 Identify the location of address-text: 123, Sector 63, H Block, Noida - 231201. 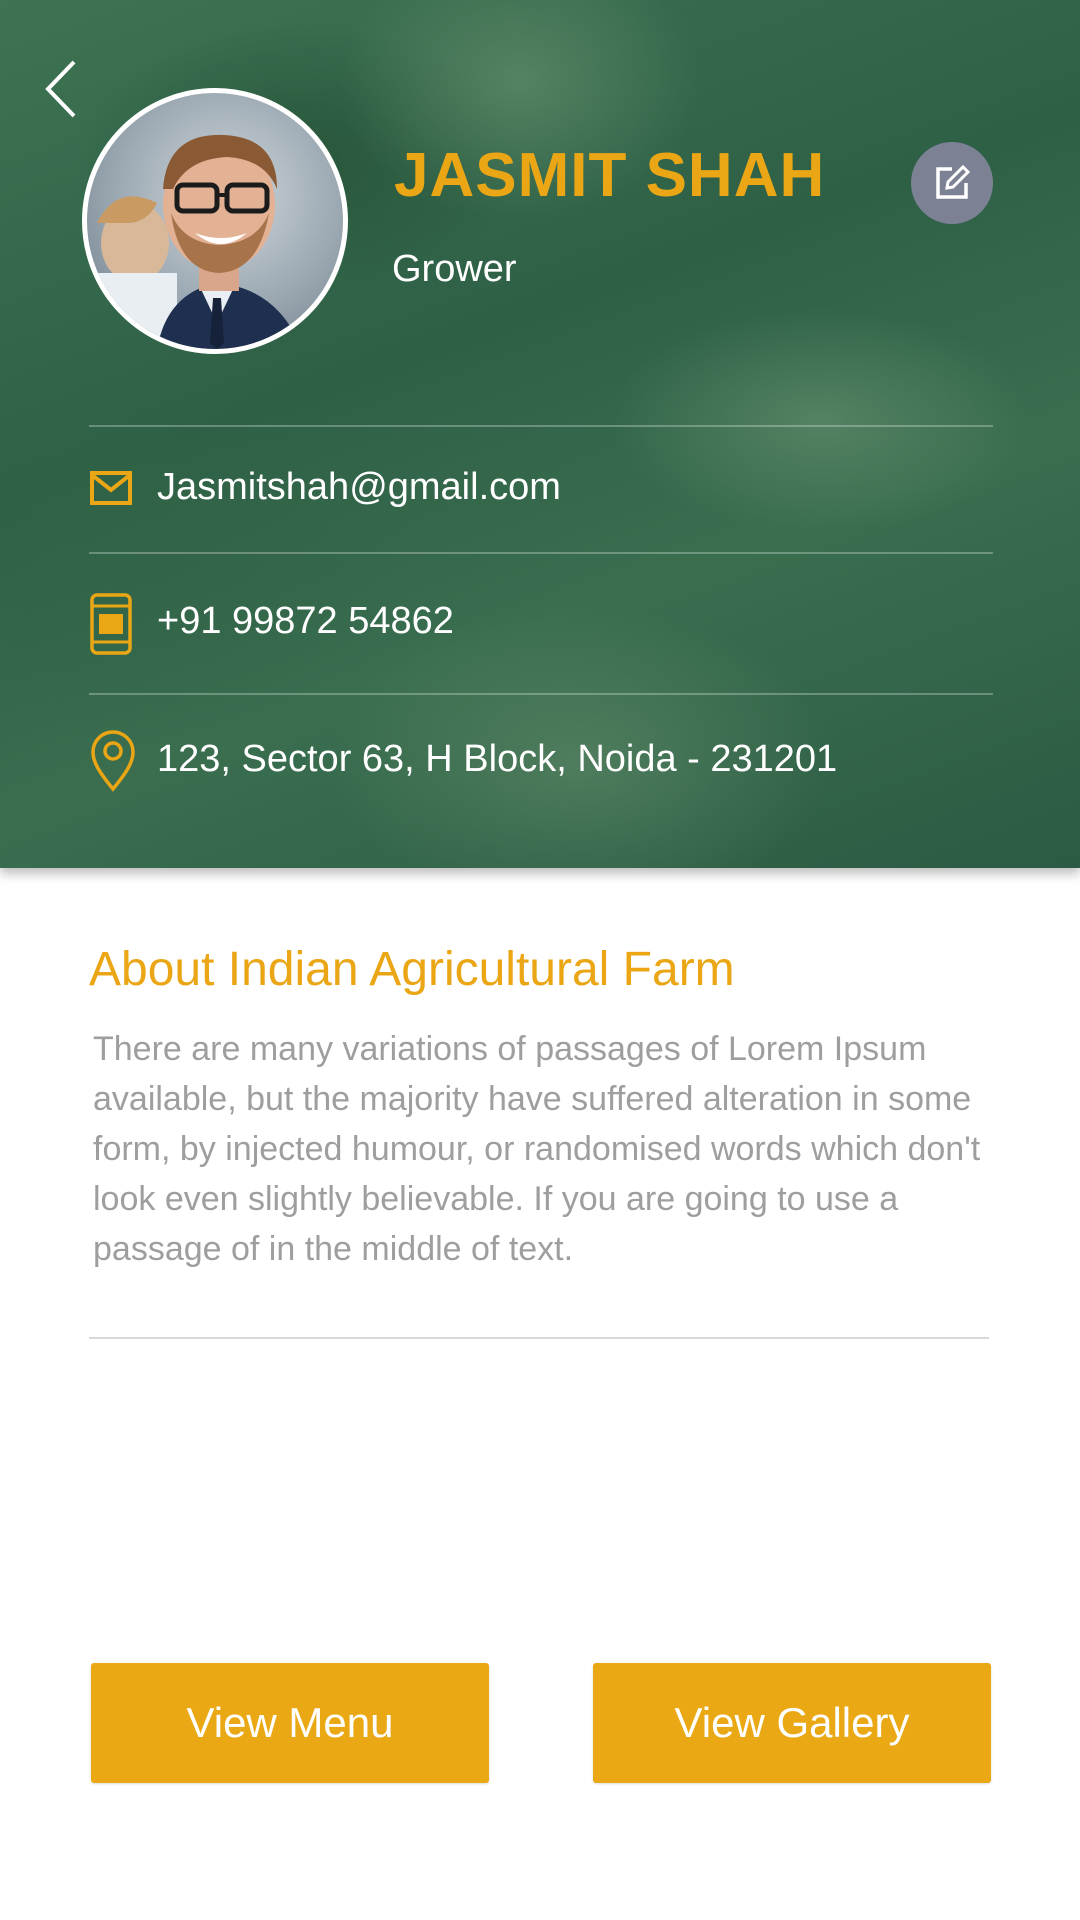
(497, 759).